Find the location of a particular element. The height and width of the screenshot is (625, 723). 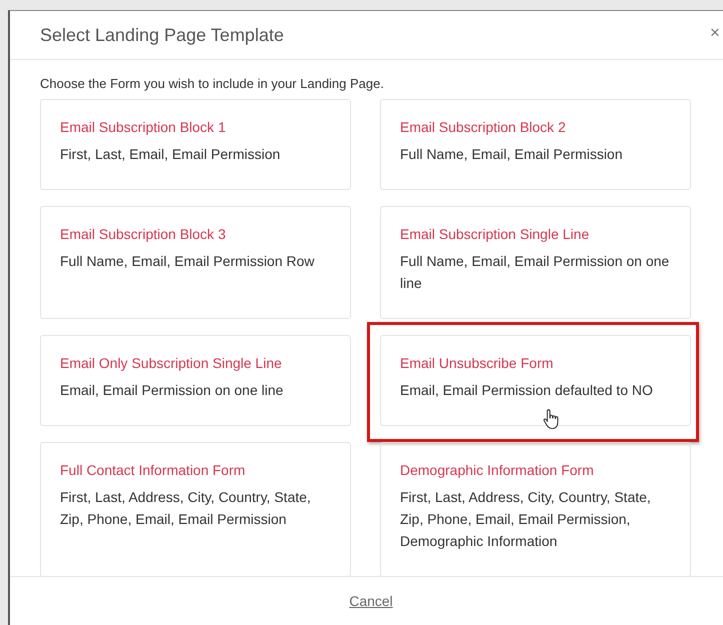

instruction-text: Choose the Form you wish to include in your Landing Page. is located at coordinates (212, 83).